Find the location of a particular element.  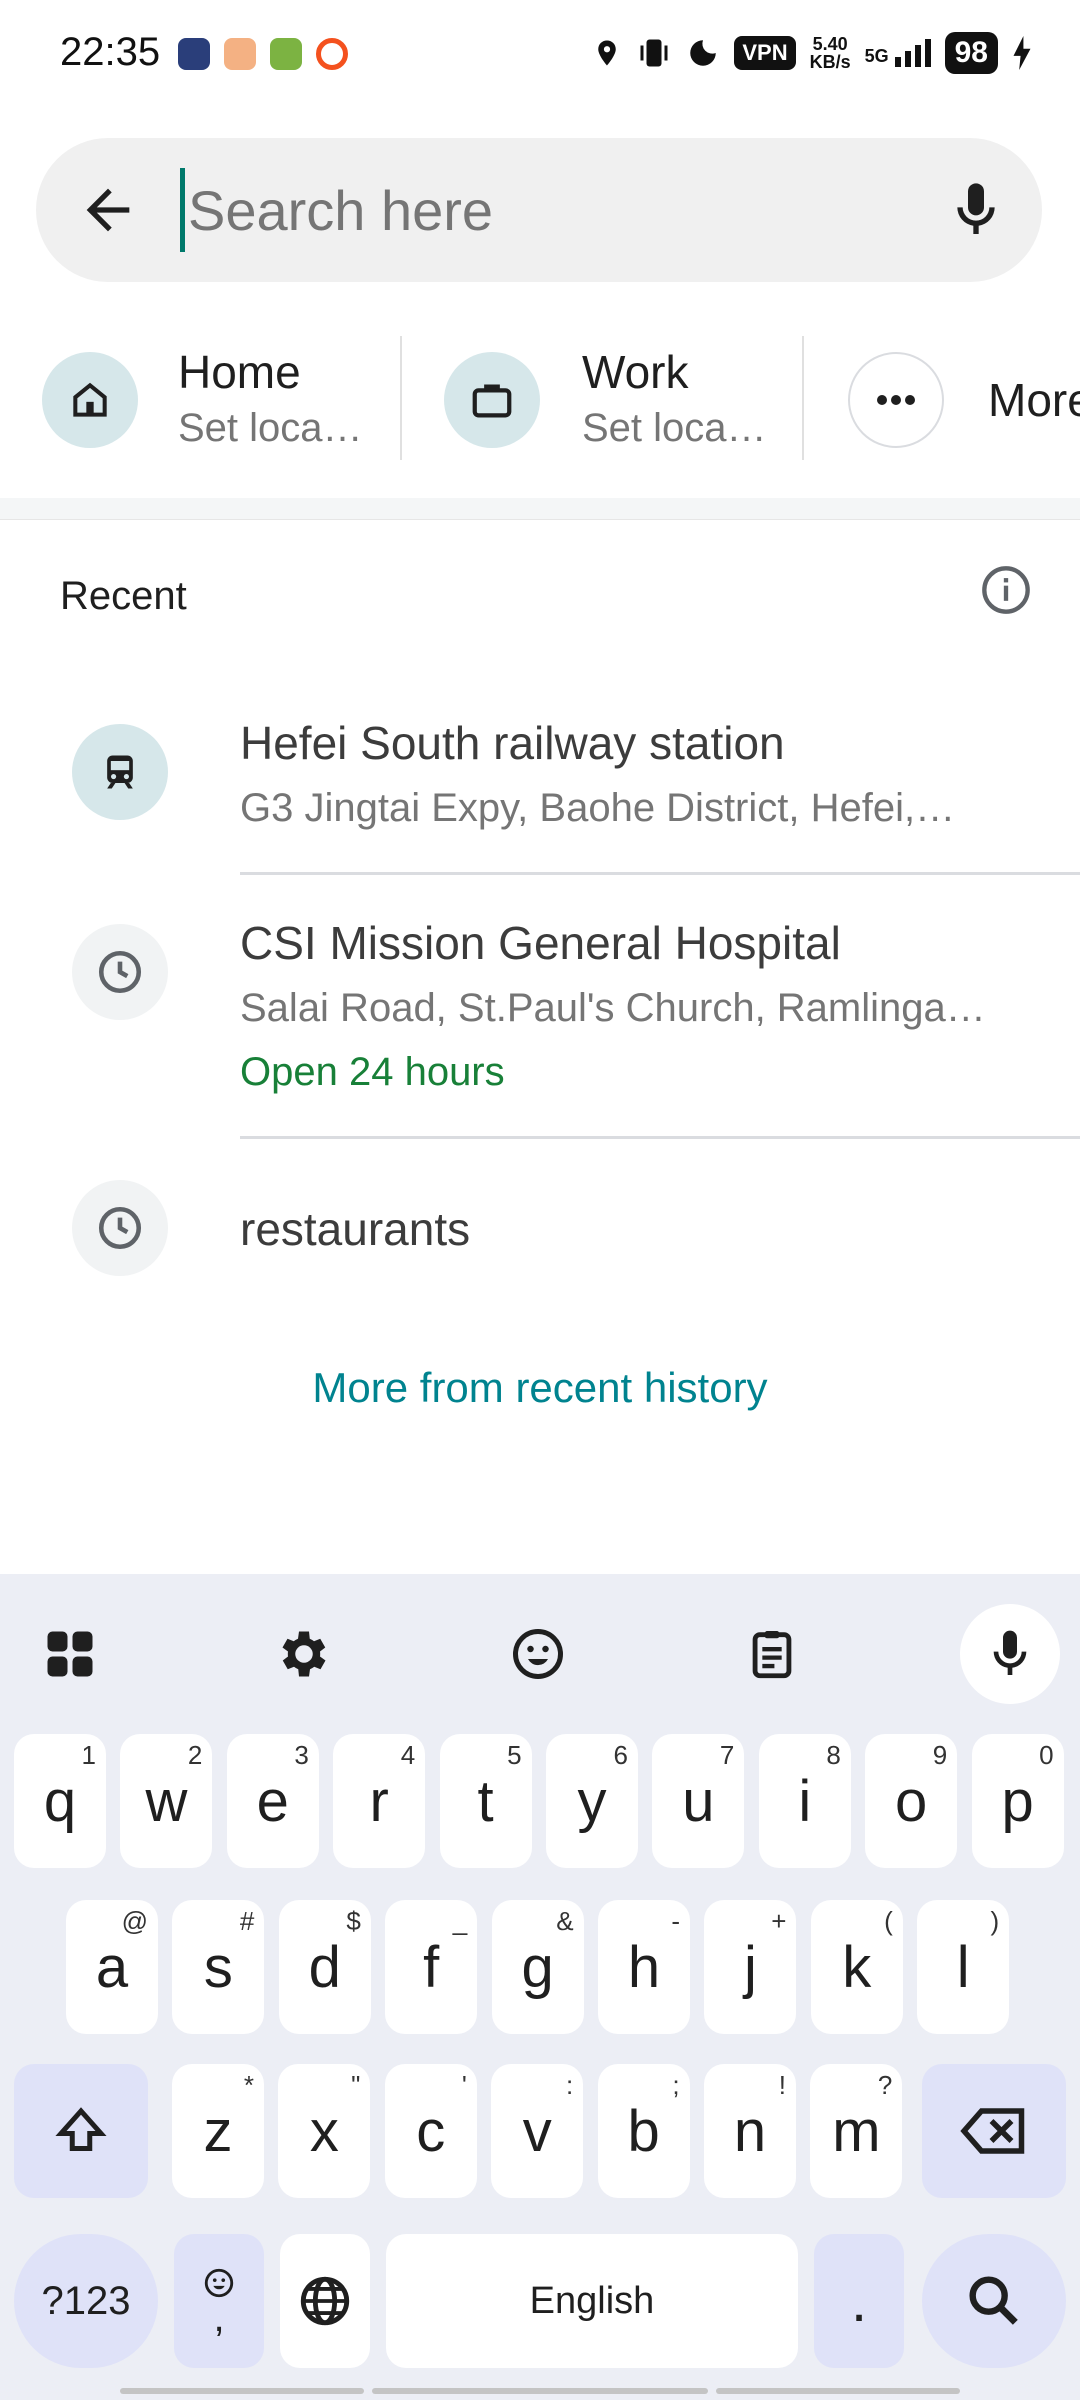

symbols-key: ?123 is located at coordinates (86, 2301).